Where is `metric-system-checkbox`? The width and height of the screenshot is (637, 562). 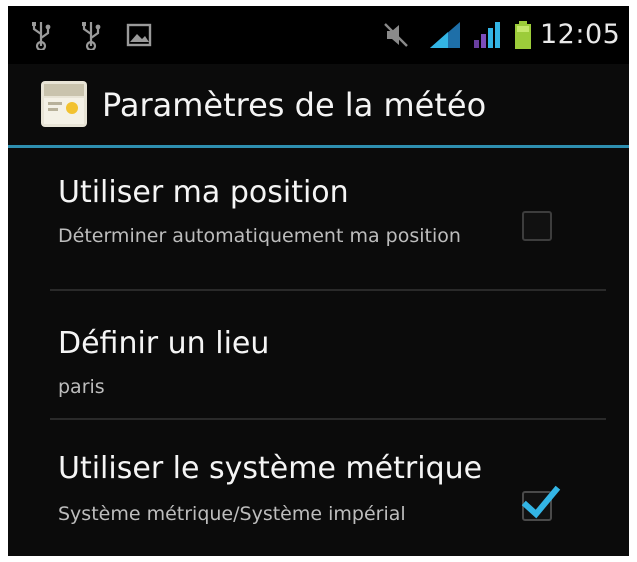 metric-system-checkbox is located at coordinates (541, 503).